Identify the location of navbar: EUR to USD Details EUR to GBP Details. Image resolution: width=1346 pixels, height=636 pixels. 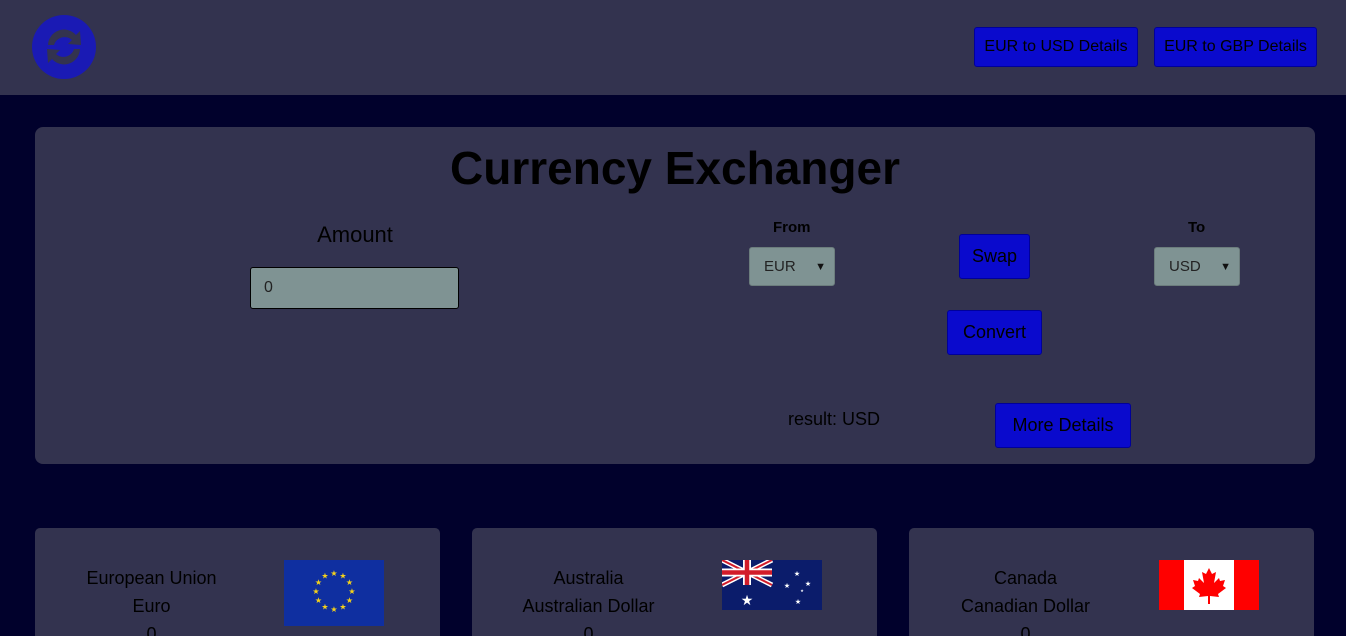
(673, 47).